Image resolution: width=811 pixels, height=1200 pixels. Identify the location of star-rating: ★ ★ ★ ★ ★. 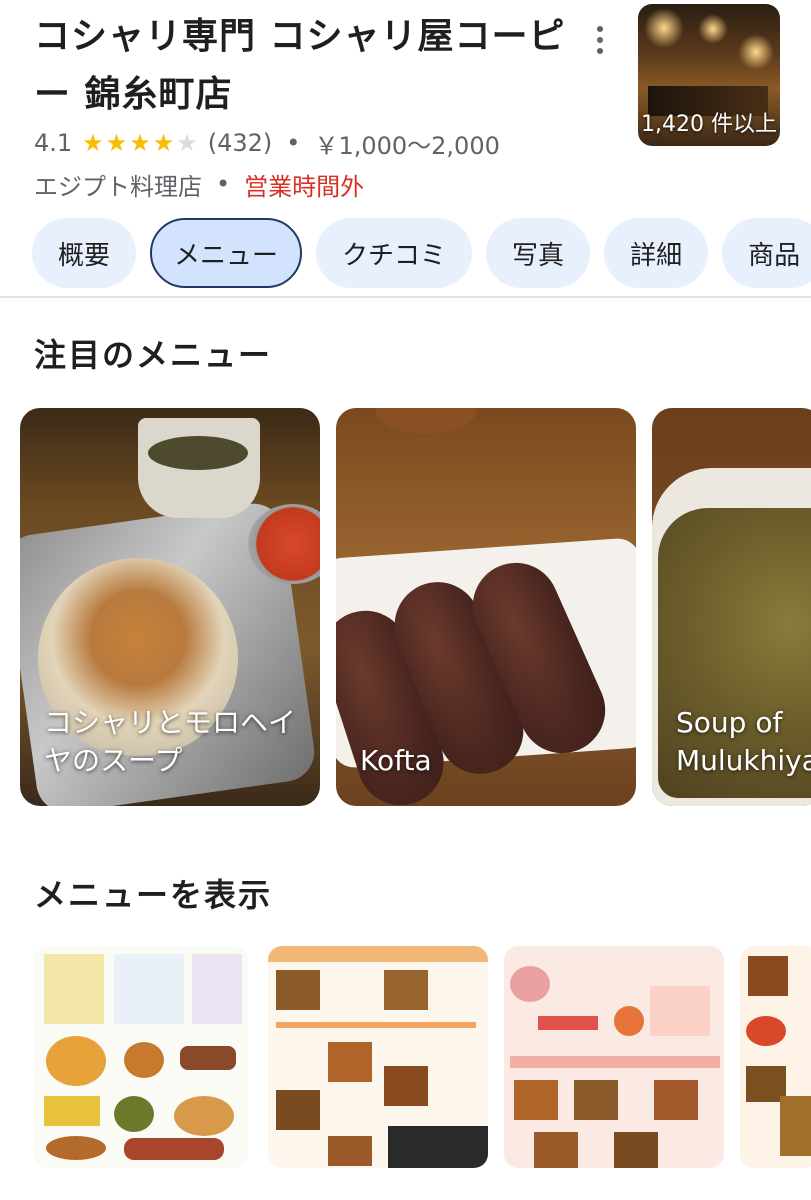
(141, 143).